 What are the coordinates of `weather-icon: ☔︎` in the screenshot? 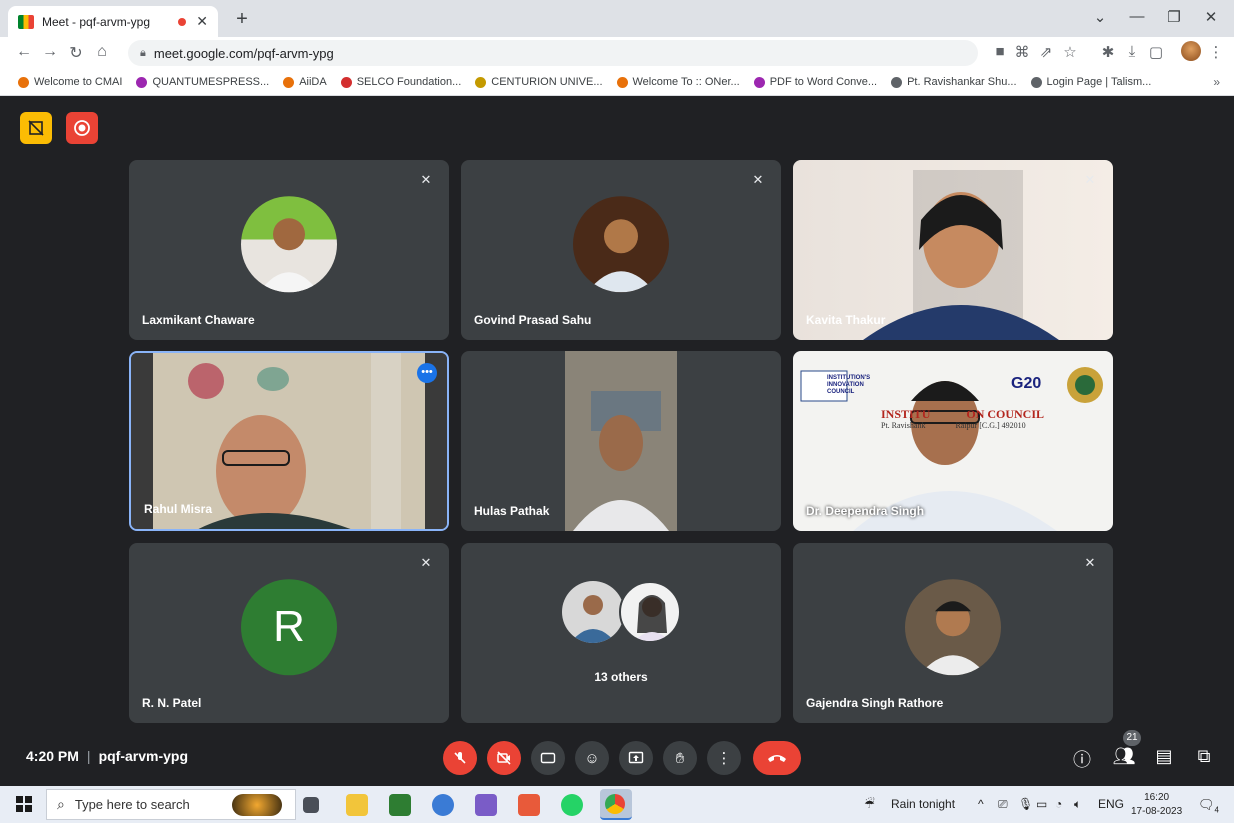 It's located at (869, 804).